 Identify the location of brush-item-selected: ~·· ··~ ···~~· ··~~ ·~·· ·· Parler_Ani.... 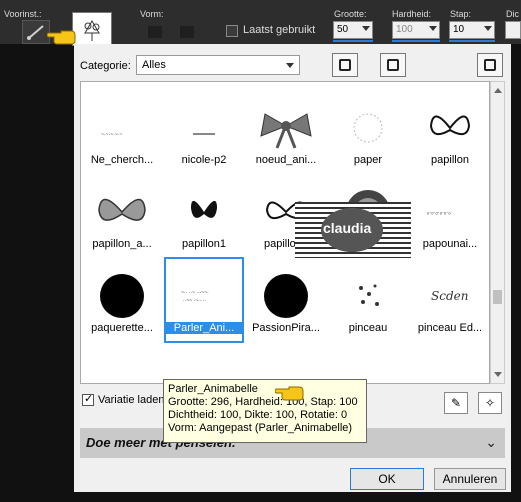
(204, 300).